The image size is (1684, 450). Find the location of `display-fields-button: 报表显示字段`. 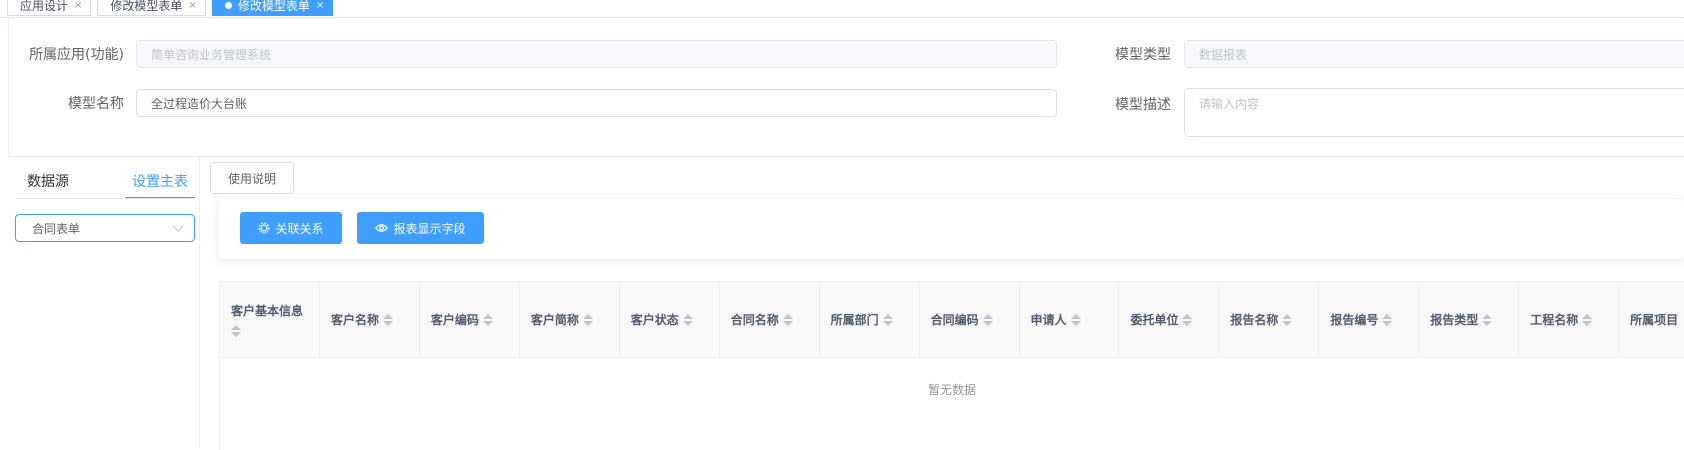

display-fields-button: 报表显示字段 is located at coordinates (420, 228).